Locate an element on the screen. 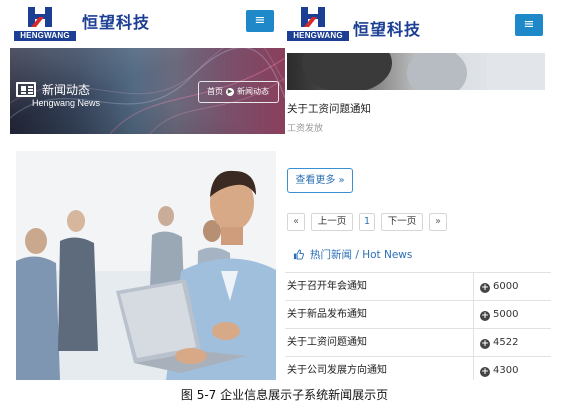 The width and height of the screenshot is (569, 408). hot-news-item-title: 关于工资问题通知 is located at coordinates (327, 342).